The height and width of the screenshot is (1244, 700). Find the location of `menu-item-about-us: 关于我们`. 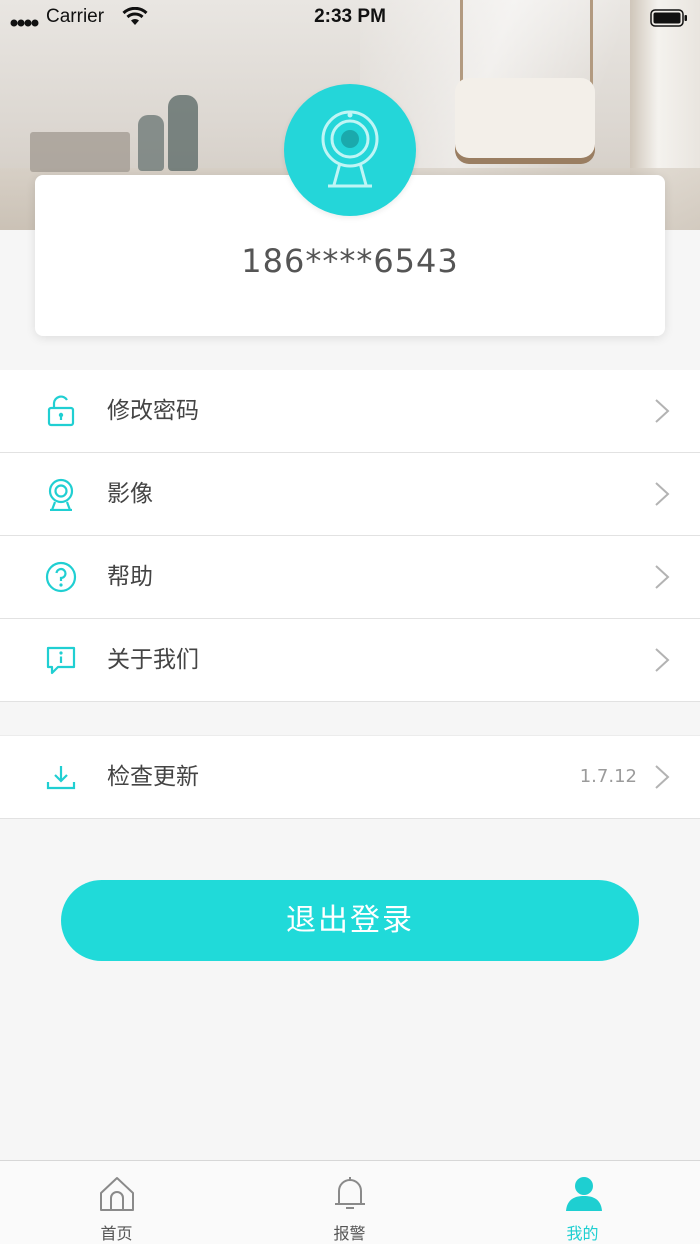

menu-item-about-us: 关于我们 is located at coordinates (350, 660).